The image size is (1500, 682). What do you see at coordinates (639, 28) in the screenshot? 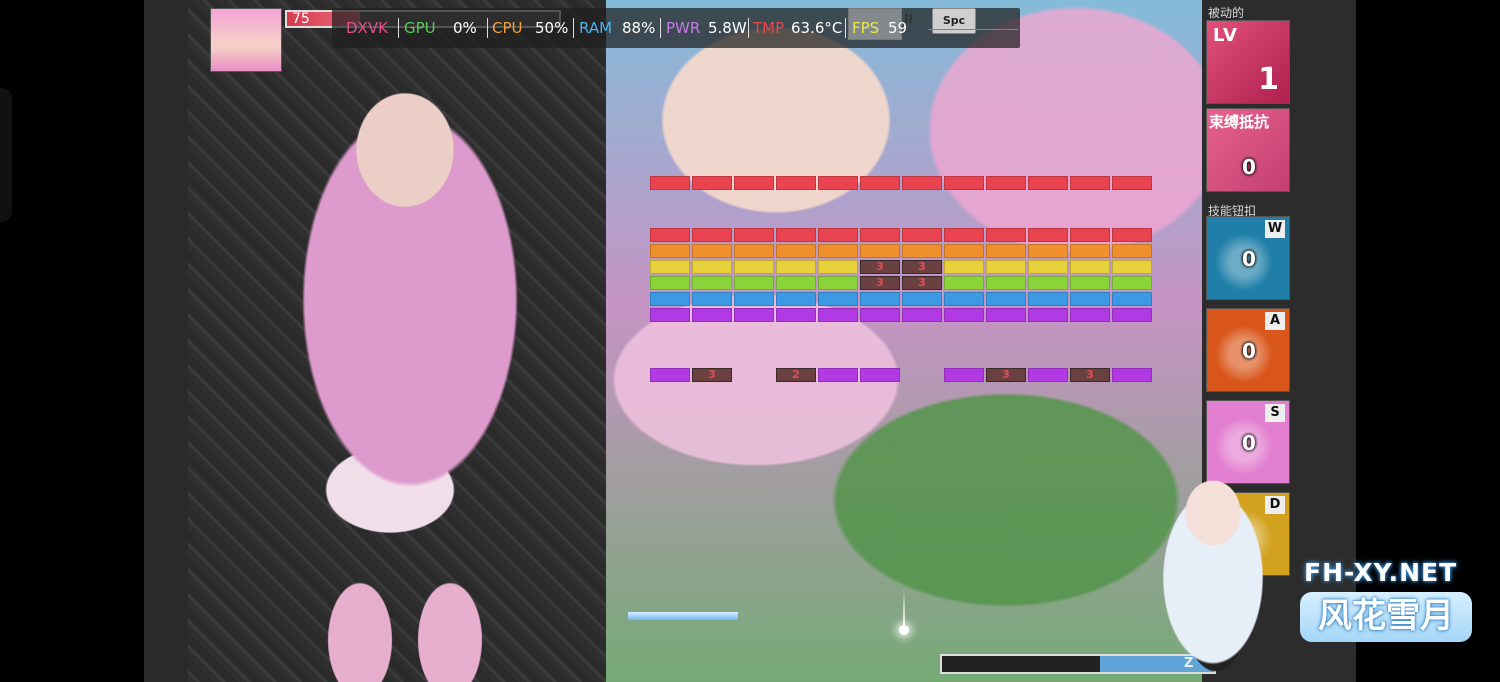
I see `hud-ram-value: 88%` at bounding box center [639, 28].